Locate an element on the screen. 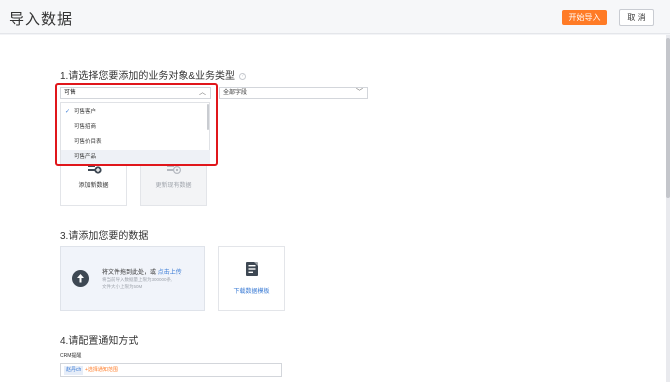  upload-main-text: 将文件拖到此处，或 is located at coordinates (129, 273).